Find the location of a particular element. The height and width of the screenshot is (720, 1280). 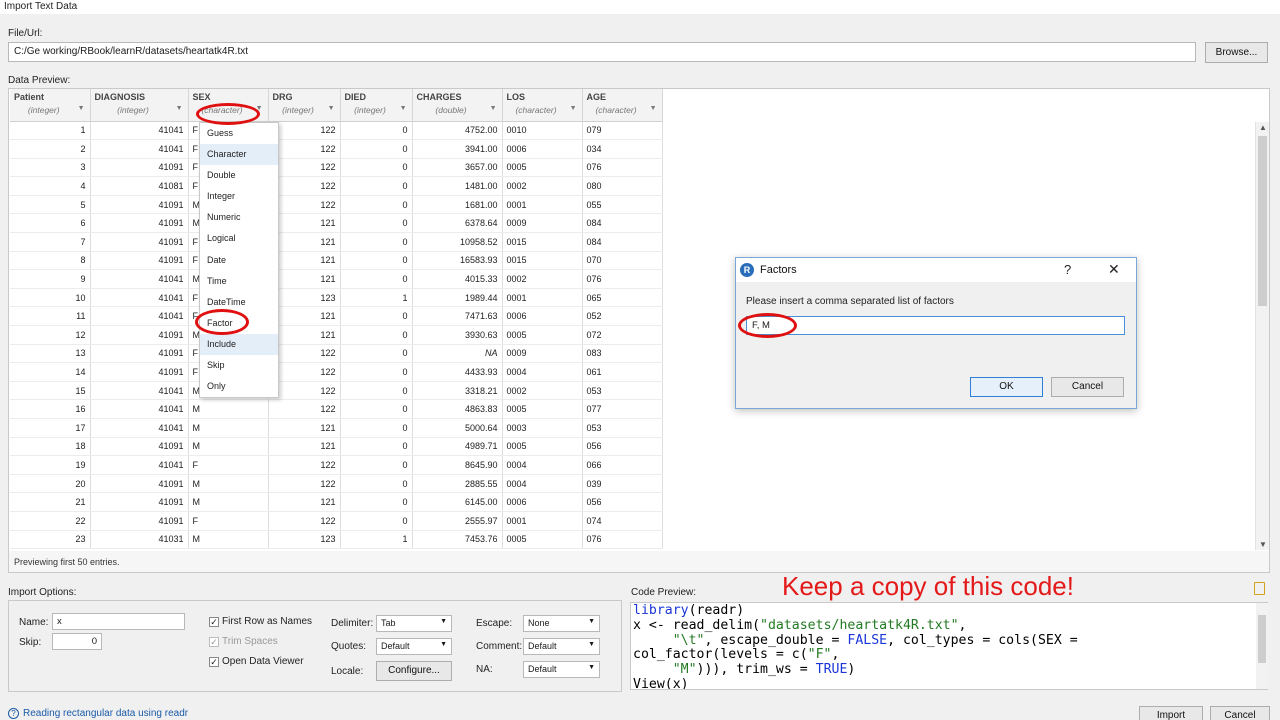

table-cell: 21 is located at coordinates (50, 502).